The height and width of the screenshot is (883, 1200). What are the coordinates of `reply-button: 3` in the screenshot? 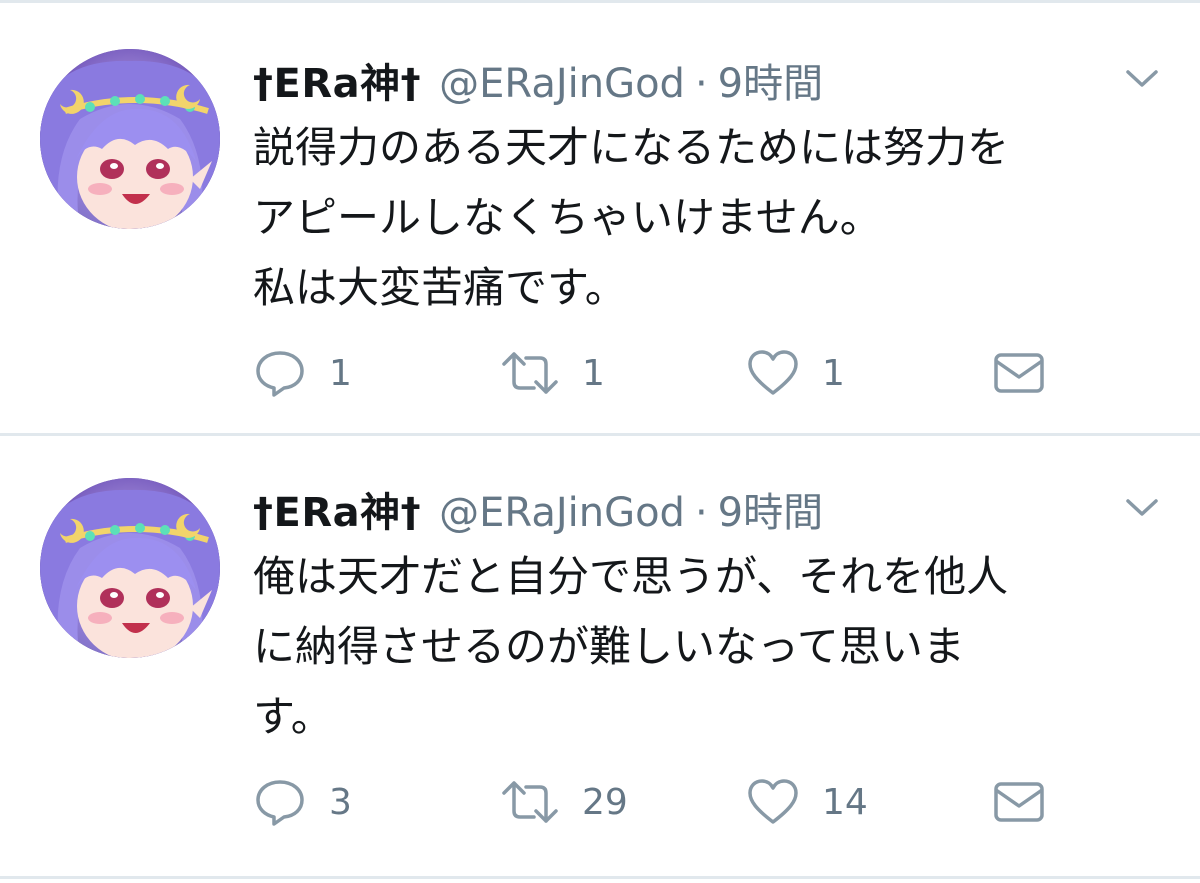 It's located at (302, 802).